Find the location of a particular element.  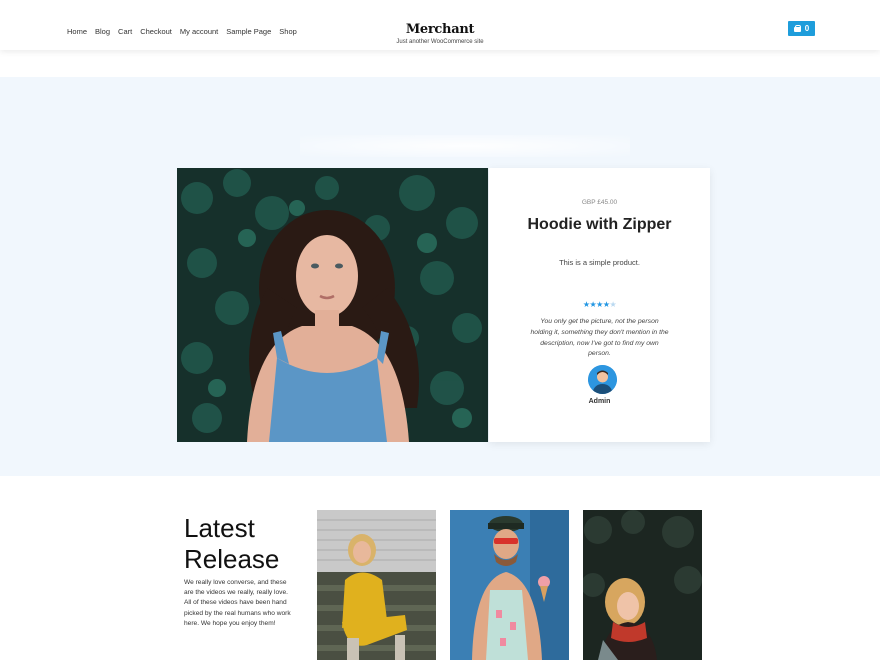

heading-line-2: Release is located at coordinates (232, 559).